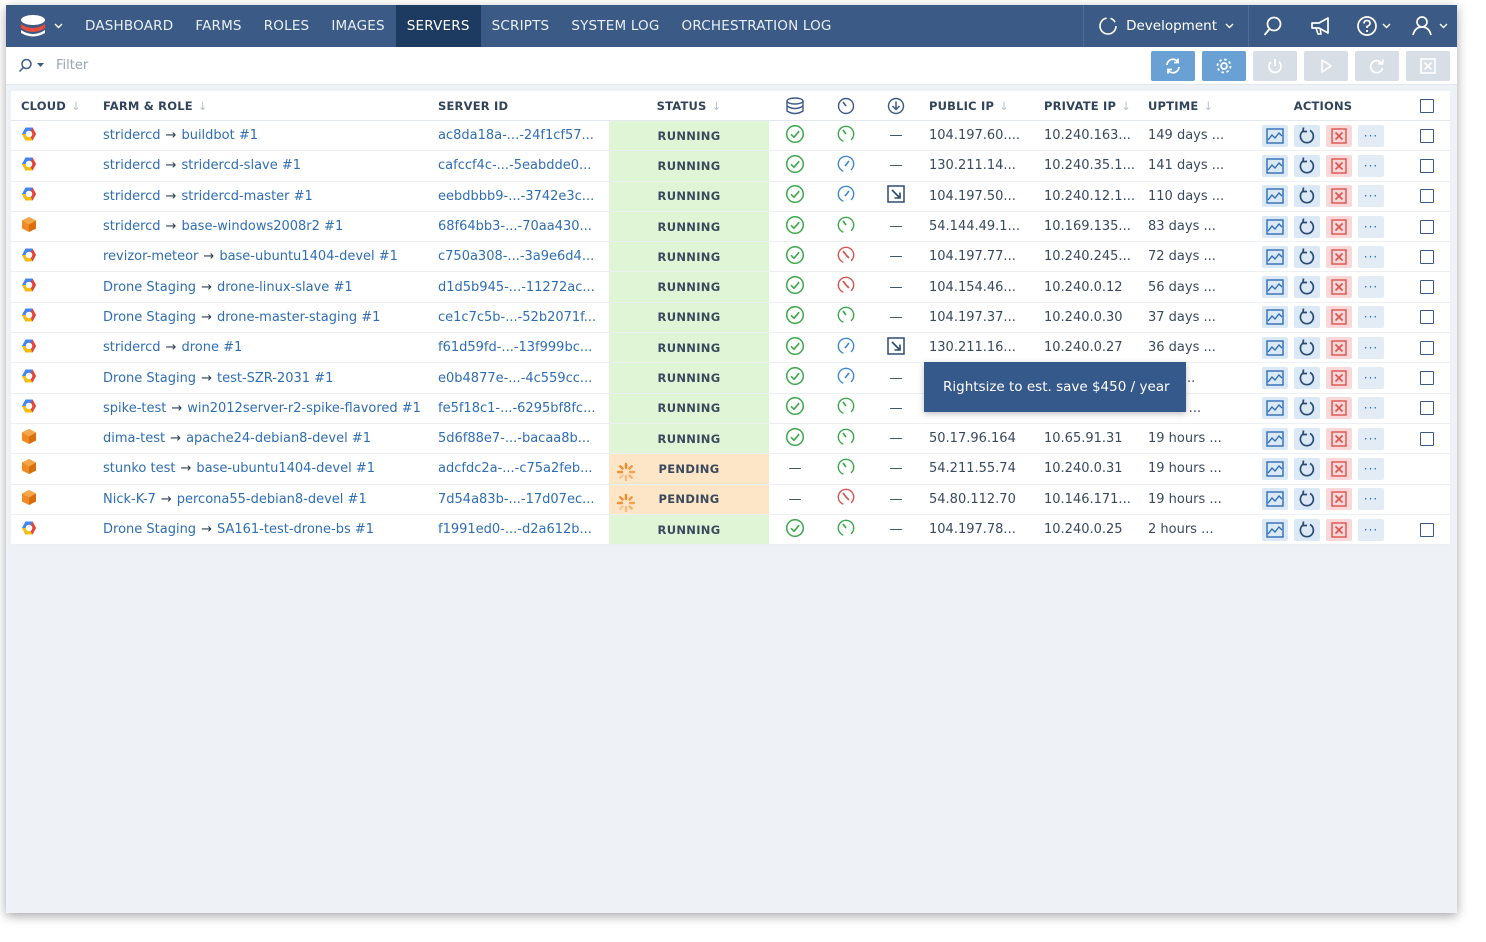  I want to click on farm-link: dima-test, so click(134, 438).